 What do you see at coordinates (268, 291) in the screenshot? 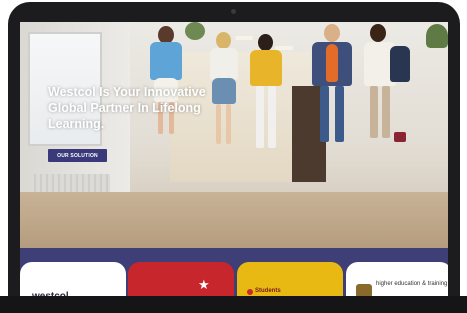
I see `students-logo-text: Students` at bounding box center [268, 291].